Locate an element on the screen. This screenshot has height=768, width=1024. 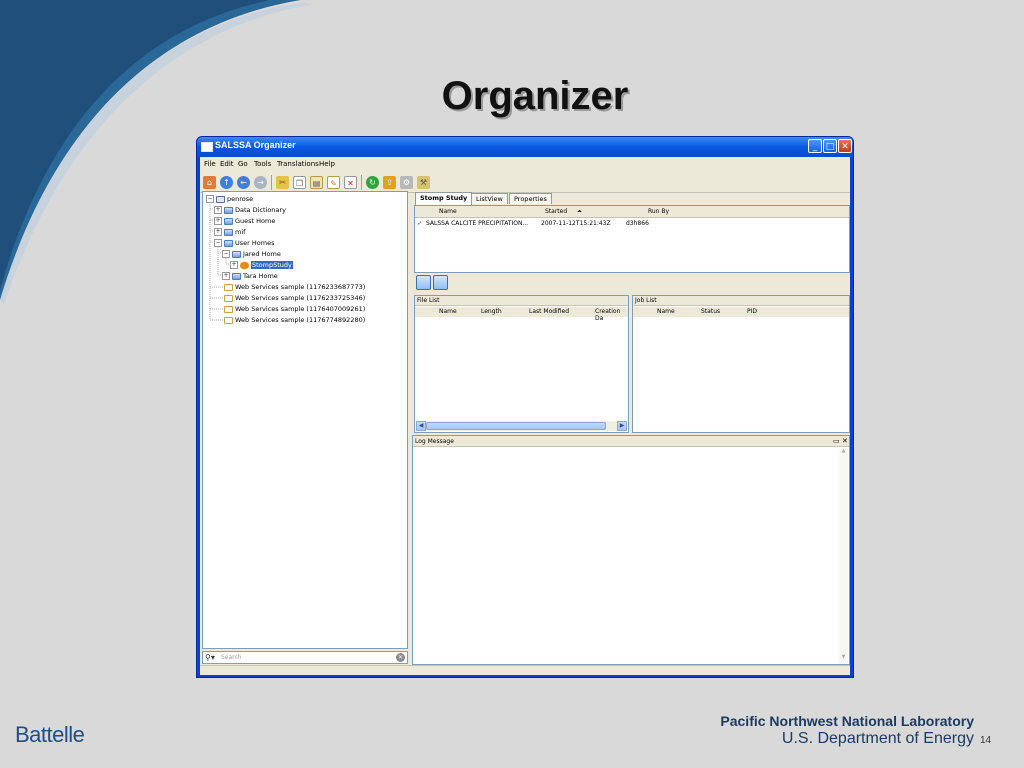
wrench-icon: ⚒ is located at coordinates (423, 182).